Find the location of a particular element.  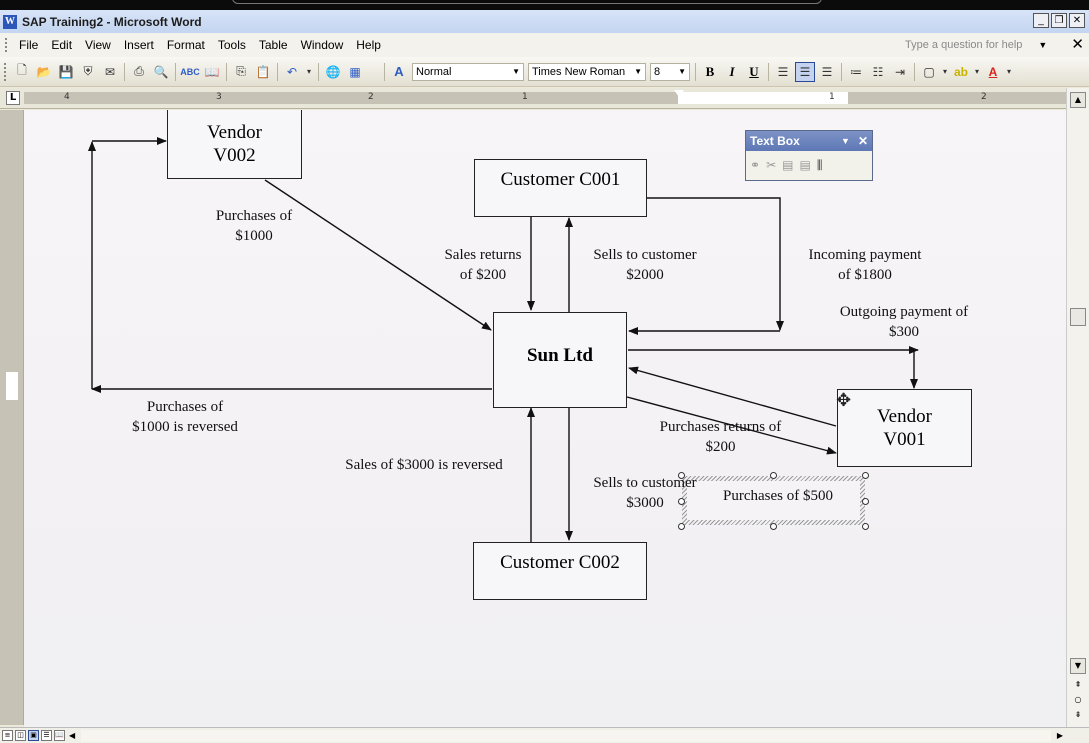

menu-grip is located at coordinates (6, 45).